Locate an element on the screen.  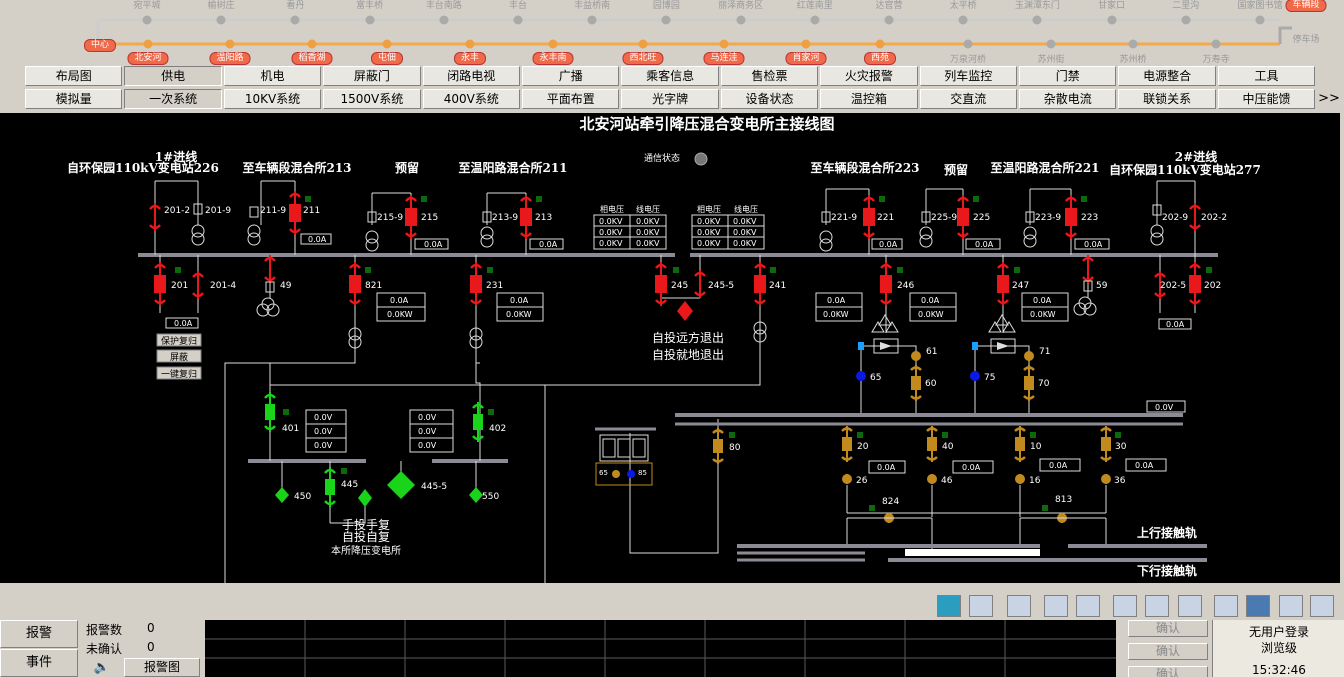
submenu-2-button: 一次系统 is located at coordinates (173, 99).